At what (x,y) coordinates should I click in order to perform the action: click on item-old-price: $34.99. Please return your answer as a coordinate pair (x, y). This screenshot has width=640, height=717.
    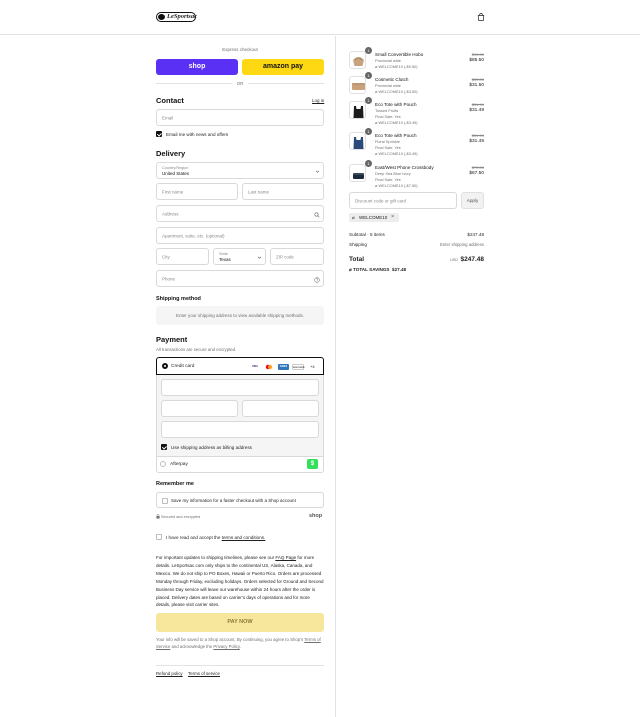
    Looking at the image, I should click on (477, 104).